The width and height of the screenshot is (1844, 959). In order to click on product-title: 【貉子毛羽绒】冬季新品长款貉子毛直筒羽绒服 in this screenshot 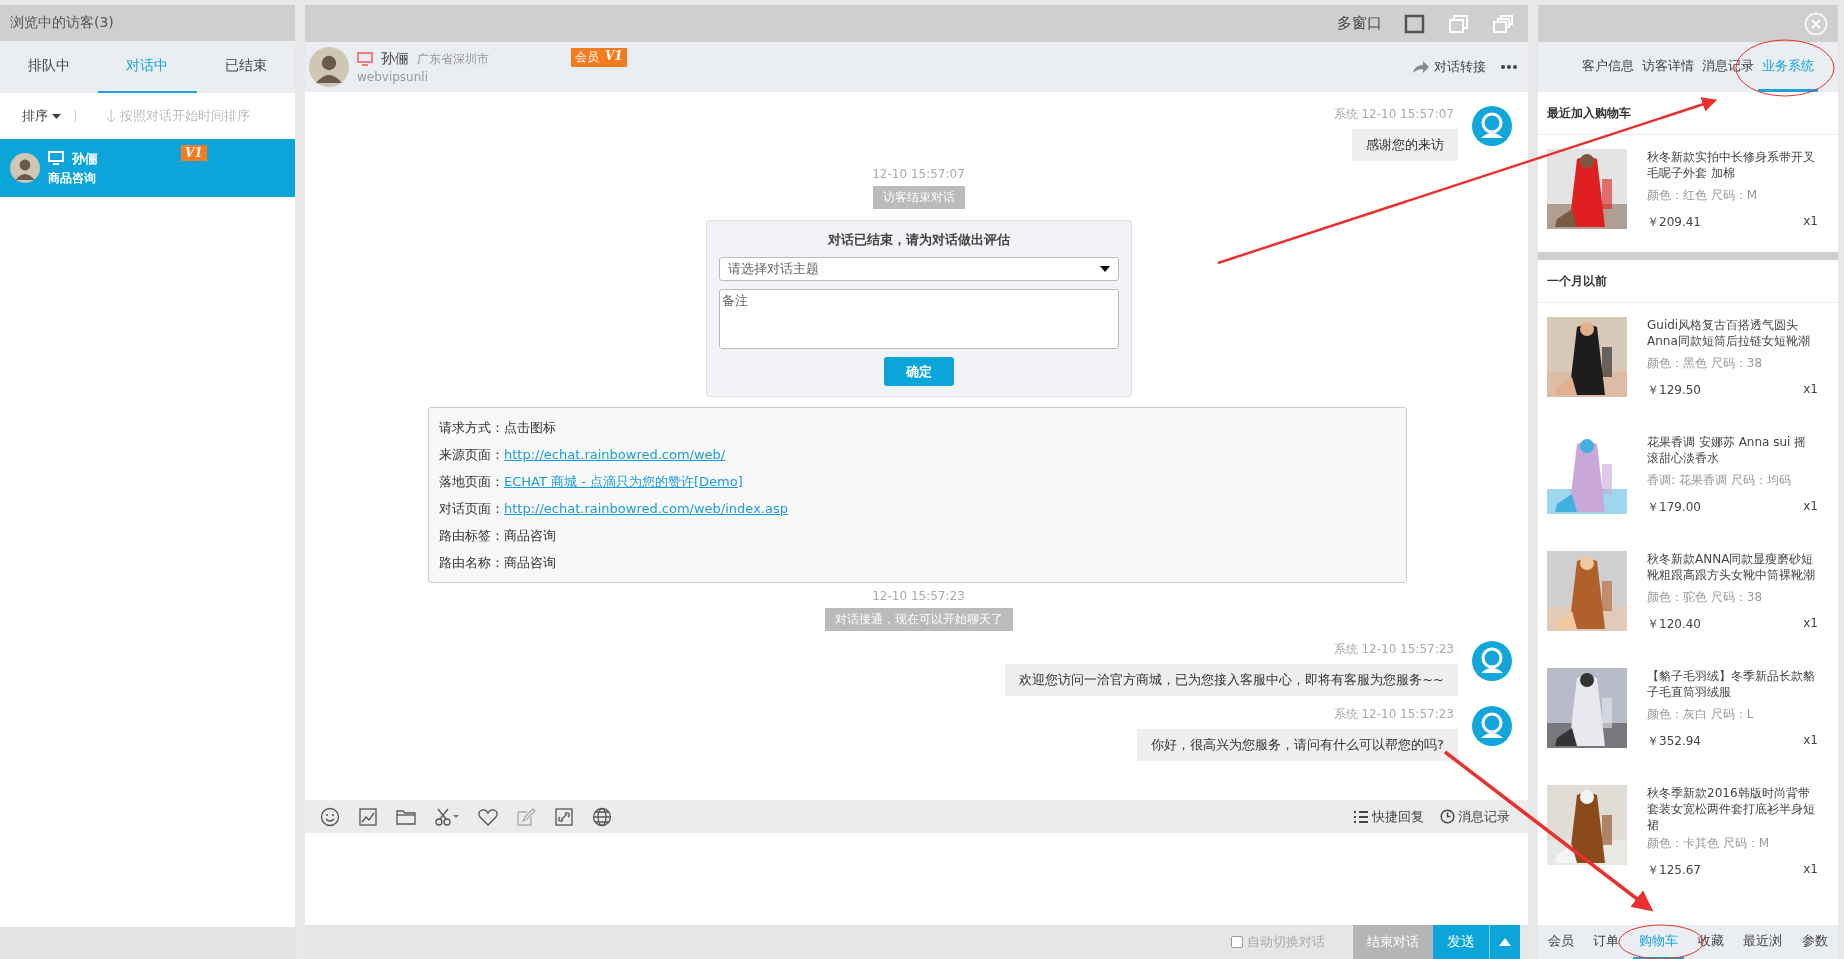, I will do `click(1732, 686)`.